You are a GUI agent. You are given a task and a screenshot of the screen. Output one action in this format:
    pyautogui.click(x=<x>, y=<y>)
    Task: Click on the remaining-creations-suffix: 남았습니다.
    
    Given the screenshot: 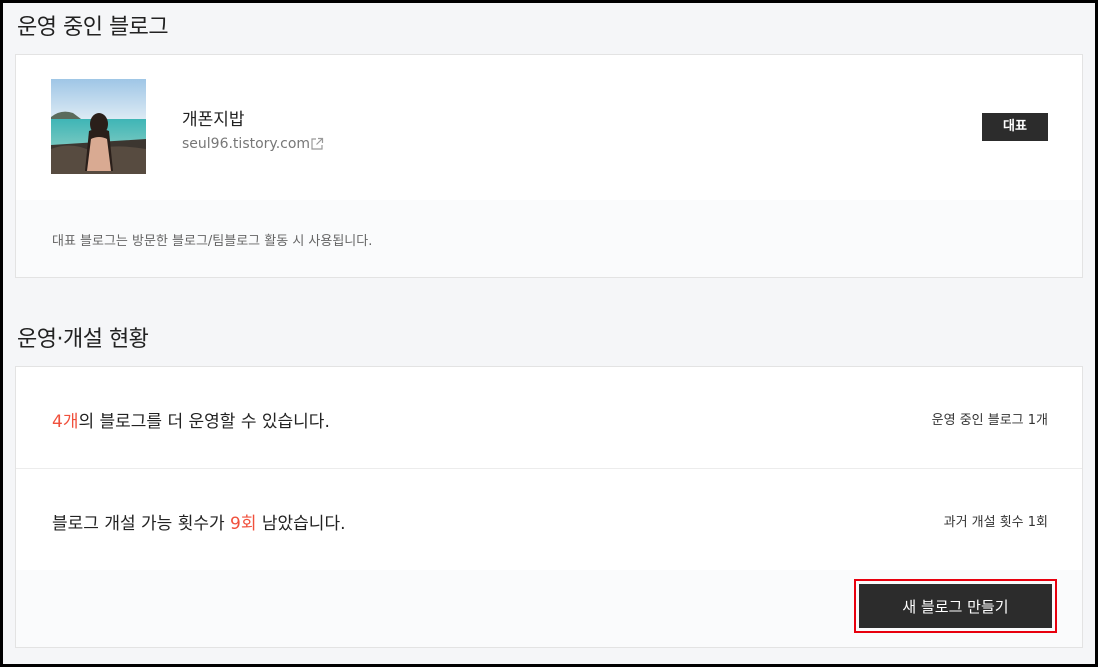 What is the action you would take?
    pyautogui.click(x=301, y=524)
    